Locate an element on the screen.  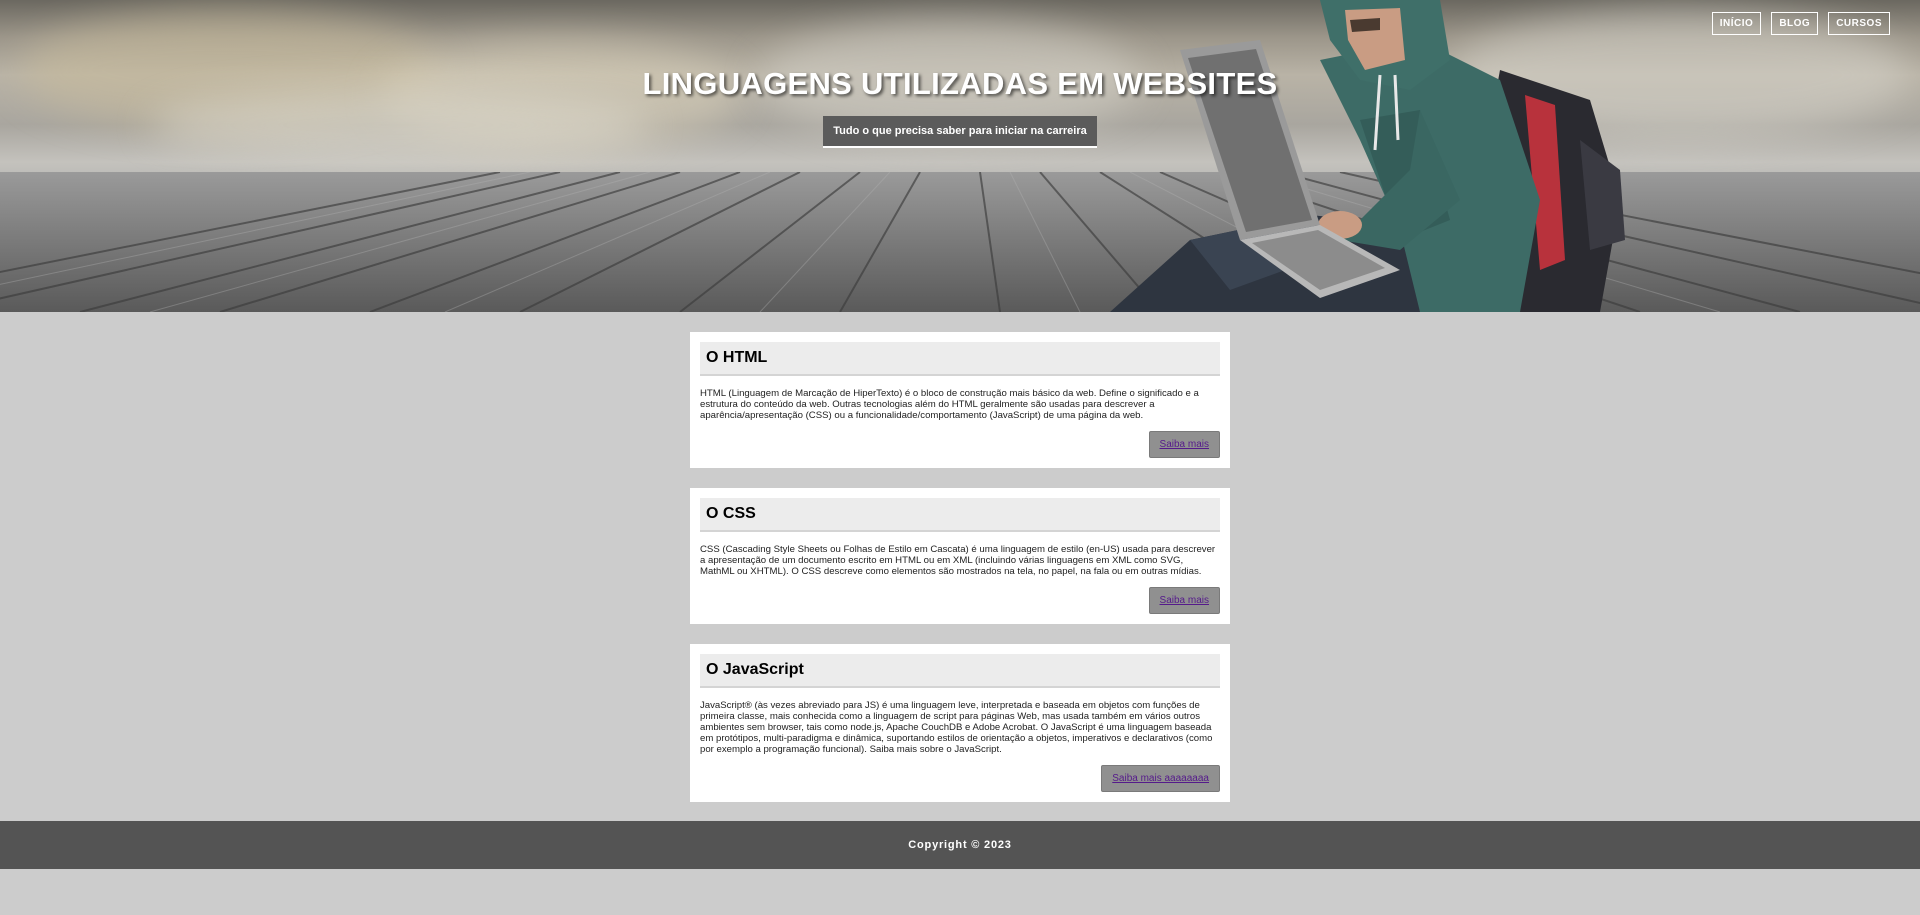
card-actions: Saiba mais aaaaaaaa is located at coordinates (960, 778).